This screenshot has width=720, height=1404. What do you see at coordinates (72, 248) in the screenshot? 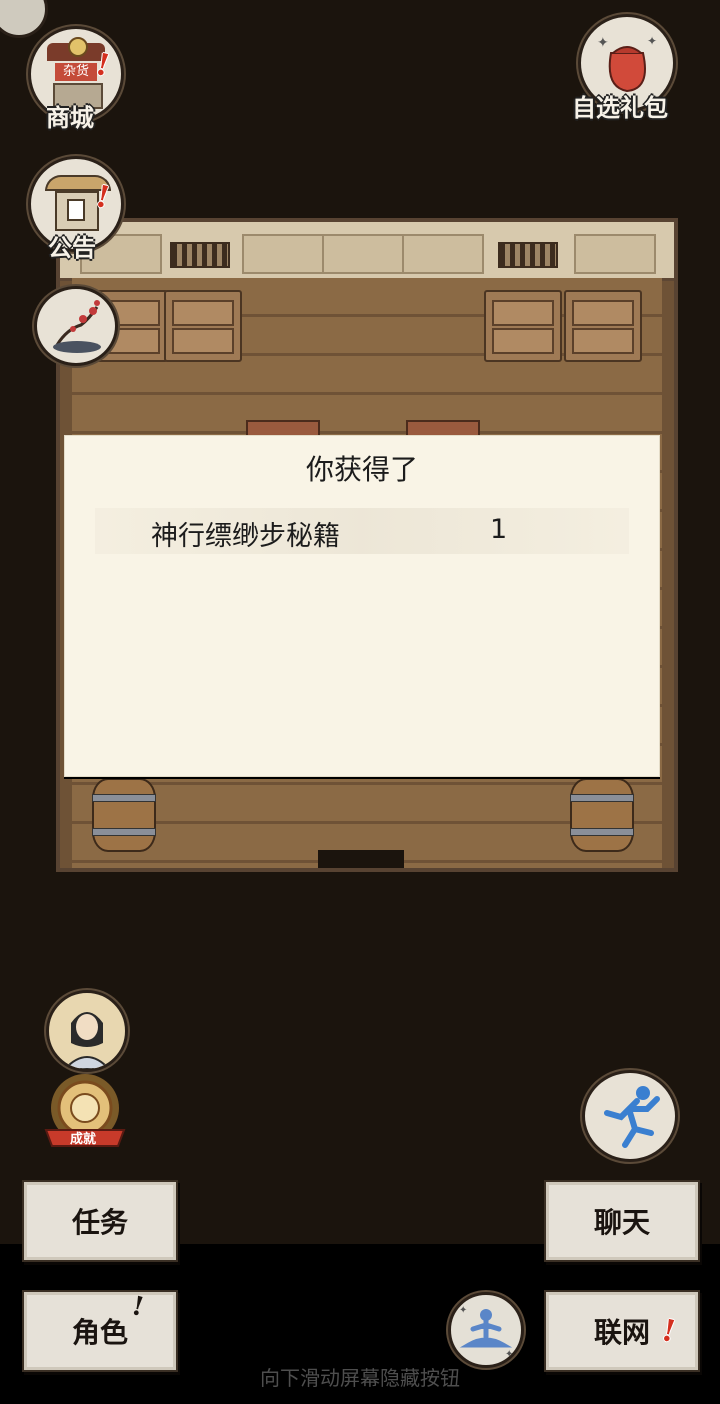
I see `notice-label: 公告` at bounding box center [72, 248].